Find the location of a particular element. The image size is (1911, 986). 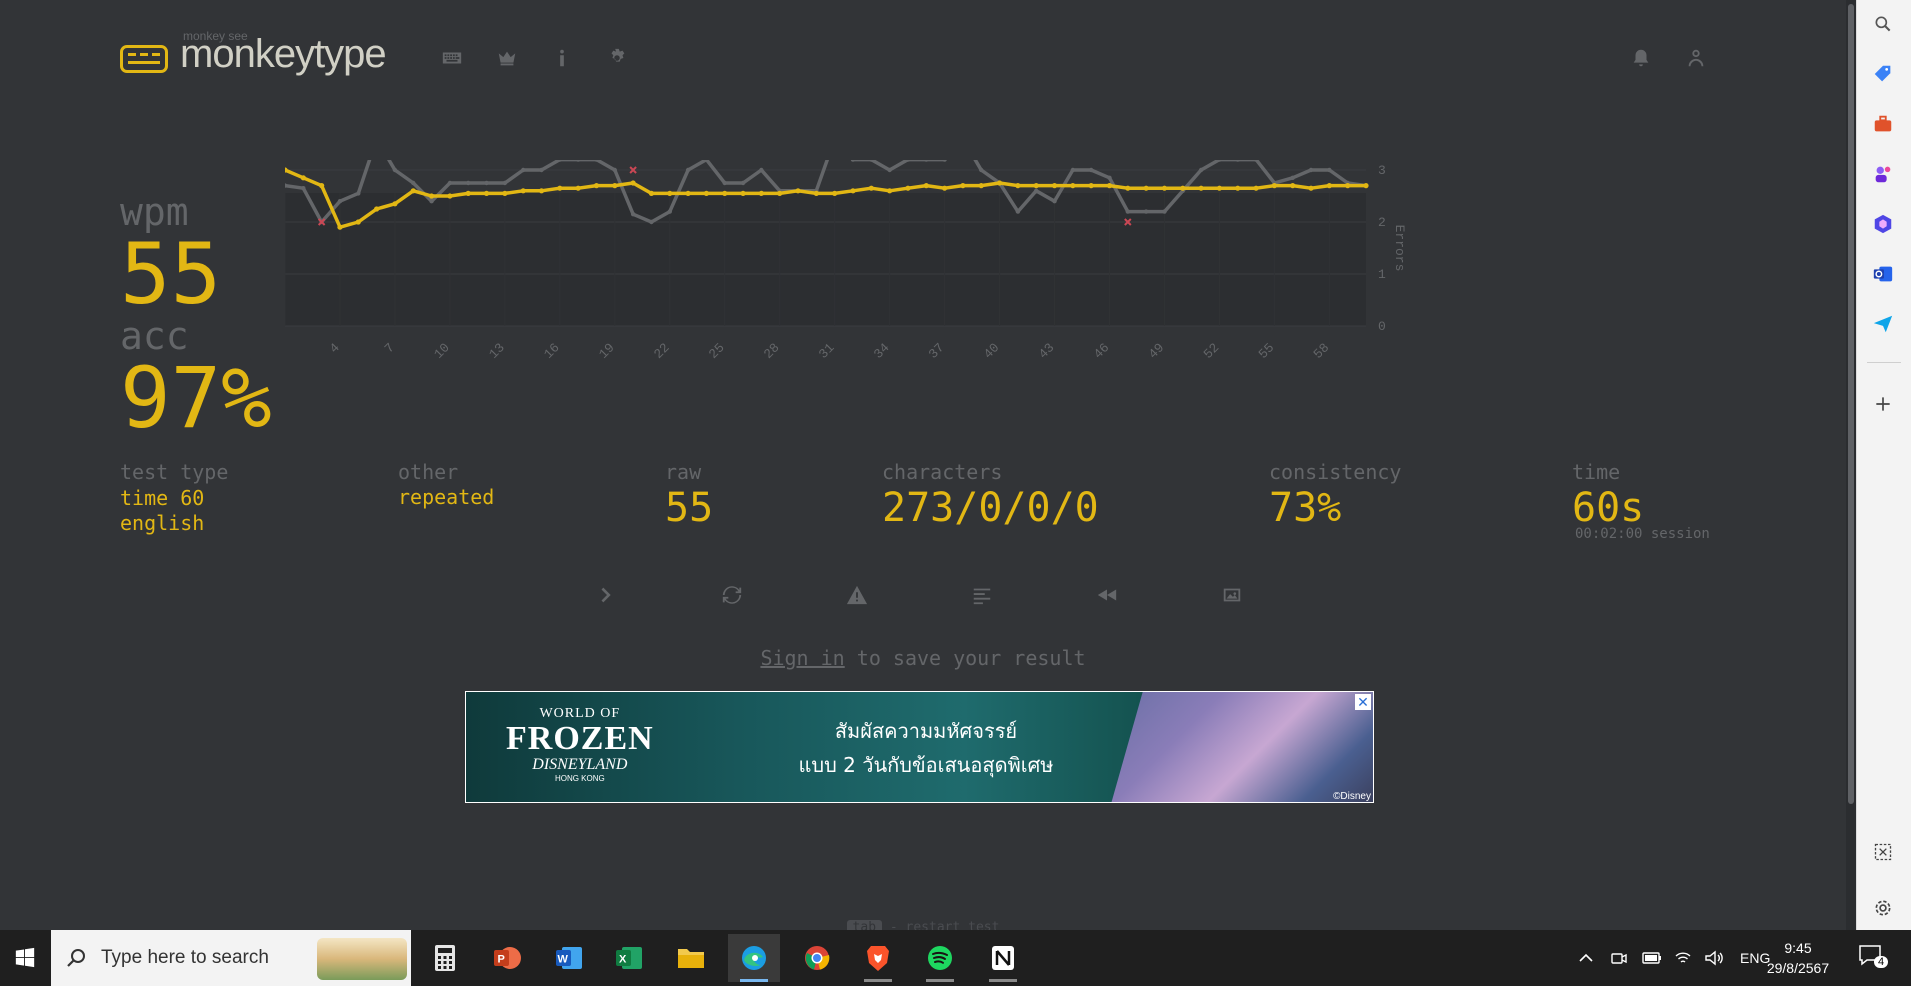

ad-line4: HONG KONG is located at coordinates (579, 778).